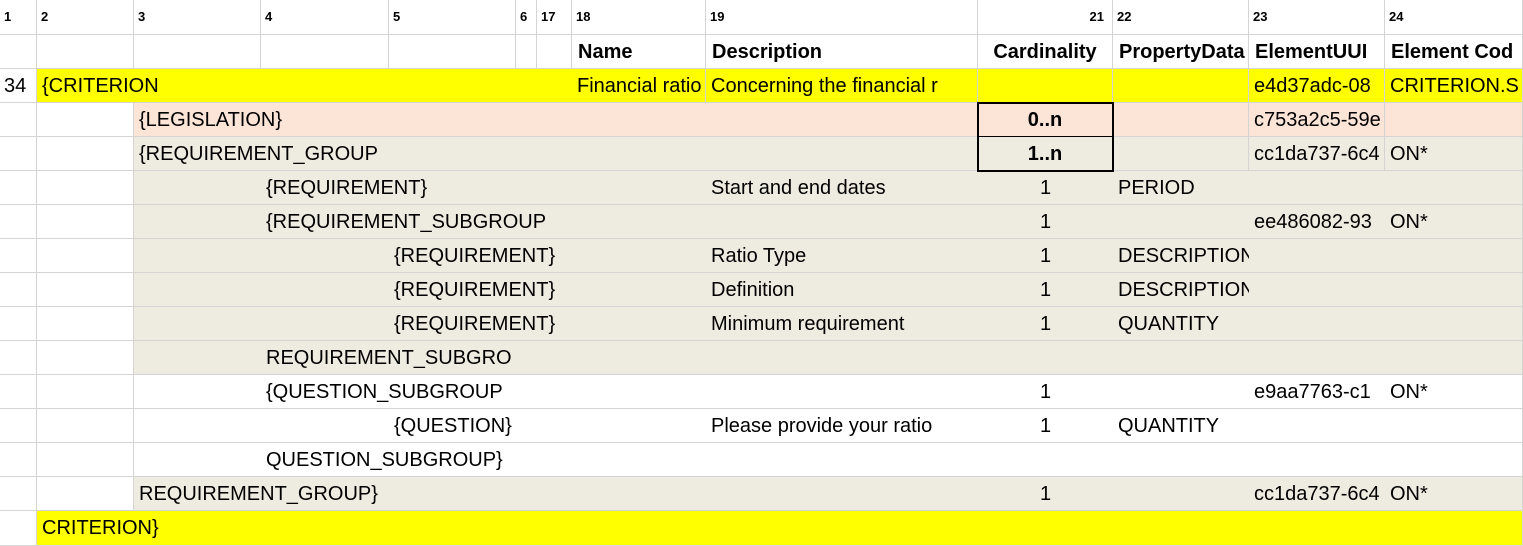 The width and height of the screenshot is (1523, 546). What do you see at coordinates (304, 86) in the screenshot?
I see `criterion-open-cell: {CRITERION` at bounding box center [304, 86].